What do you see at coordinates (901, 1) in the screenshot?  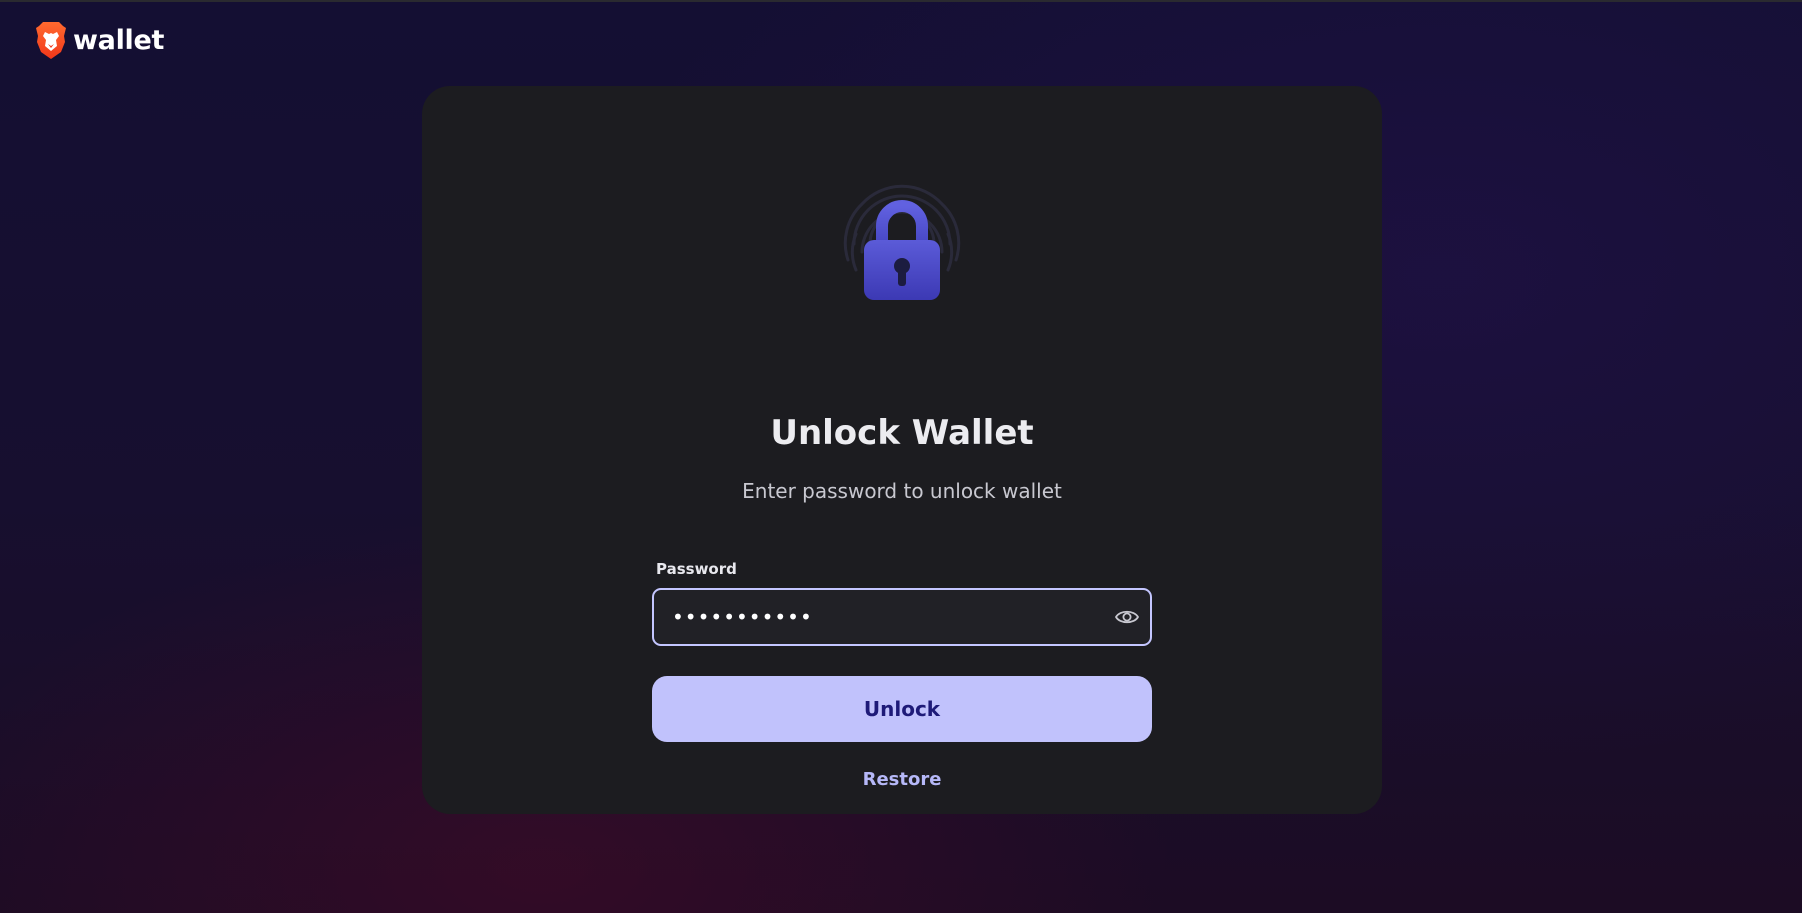 I see `window-top-border` at bounding box center [901, 1].